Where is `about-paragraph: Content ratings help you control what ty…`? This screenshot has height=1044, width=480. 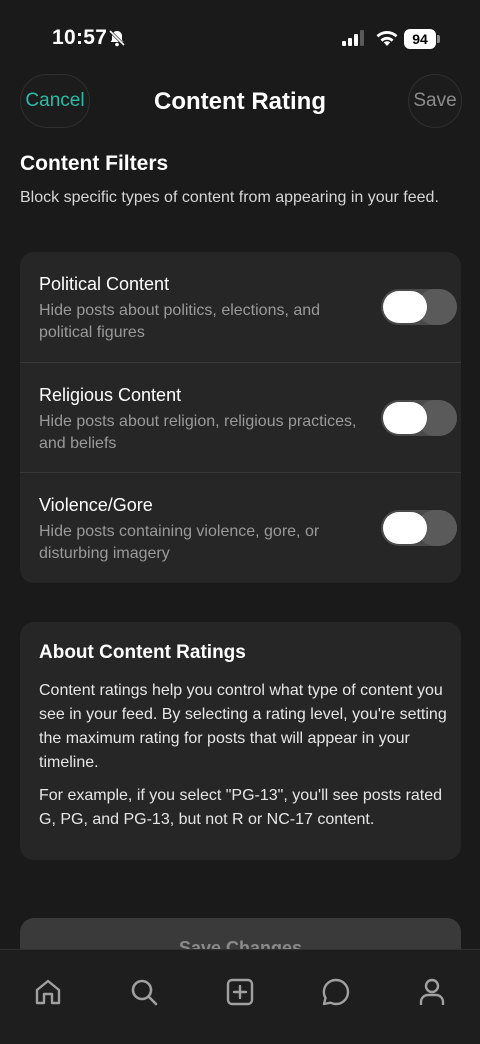 about-paragraph: Content ratings help you control what ty… is located at coordinates (243, 726).